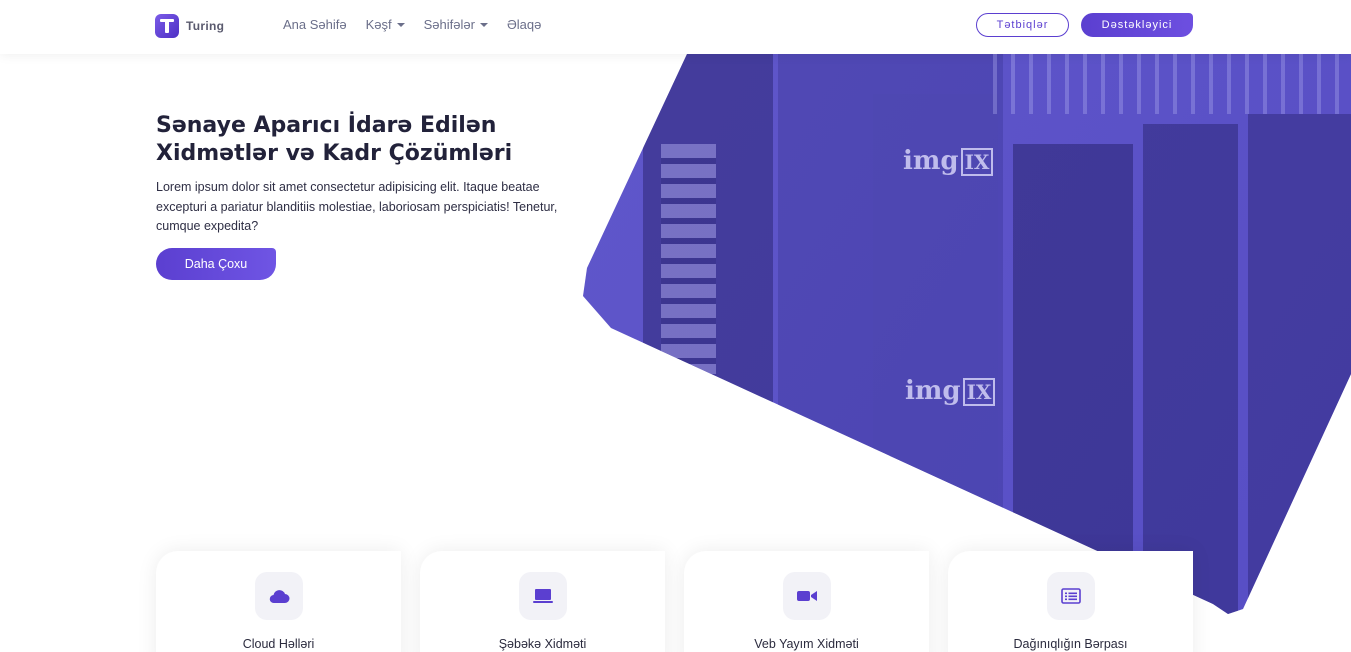 The width and height of the screenshot is (1351, 652). I want to click on nav-link-label: Ana Səhifə, so click(315, 24).